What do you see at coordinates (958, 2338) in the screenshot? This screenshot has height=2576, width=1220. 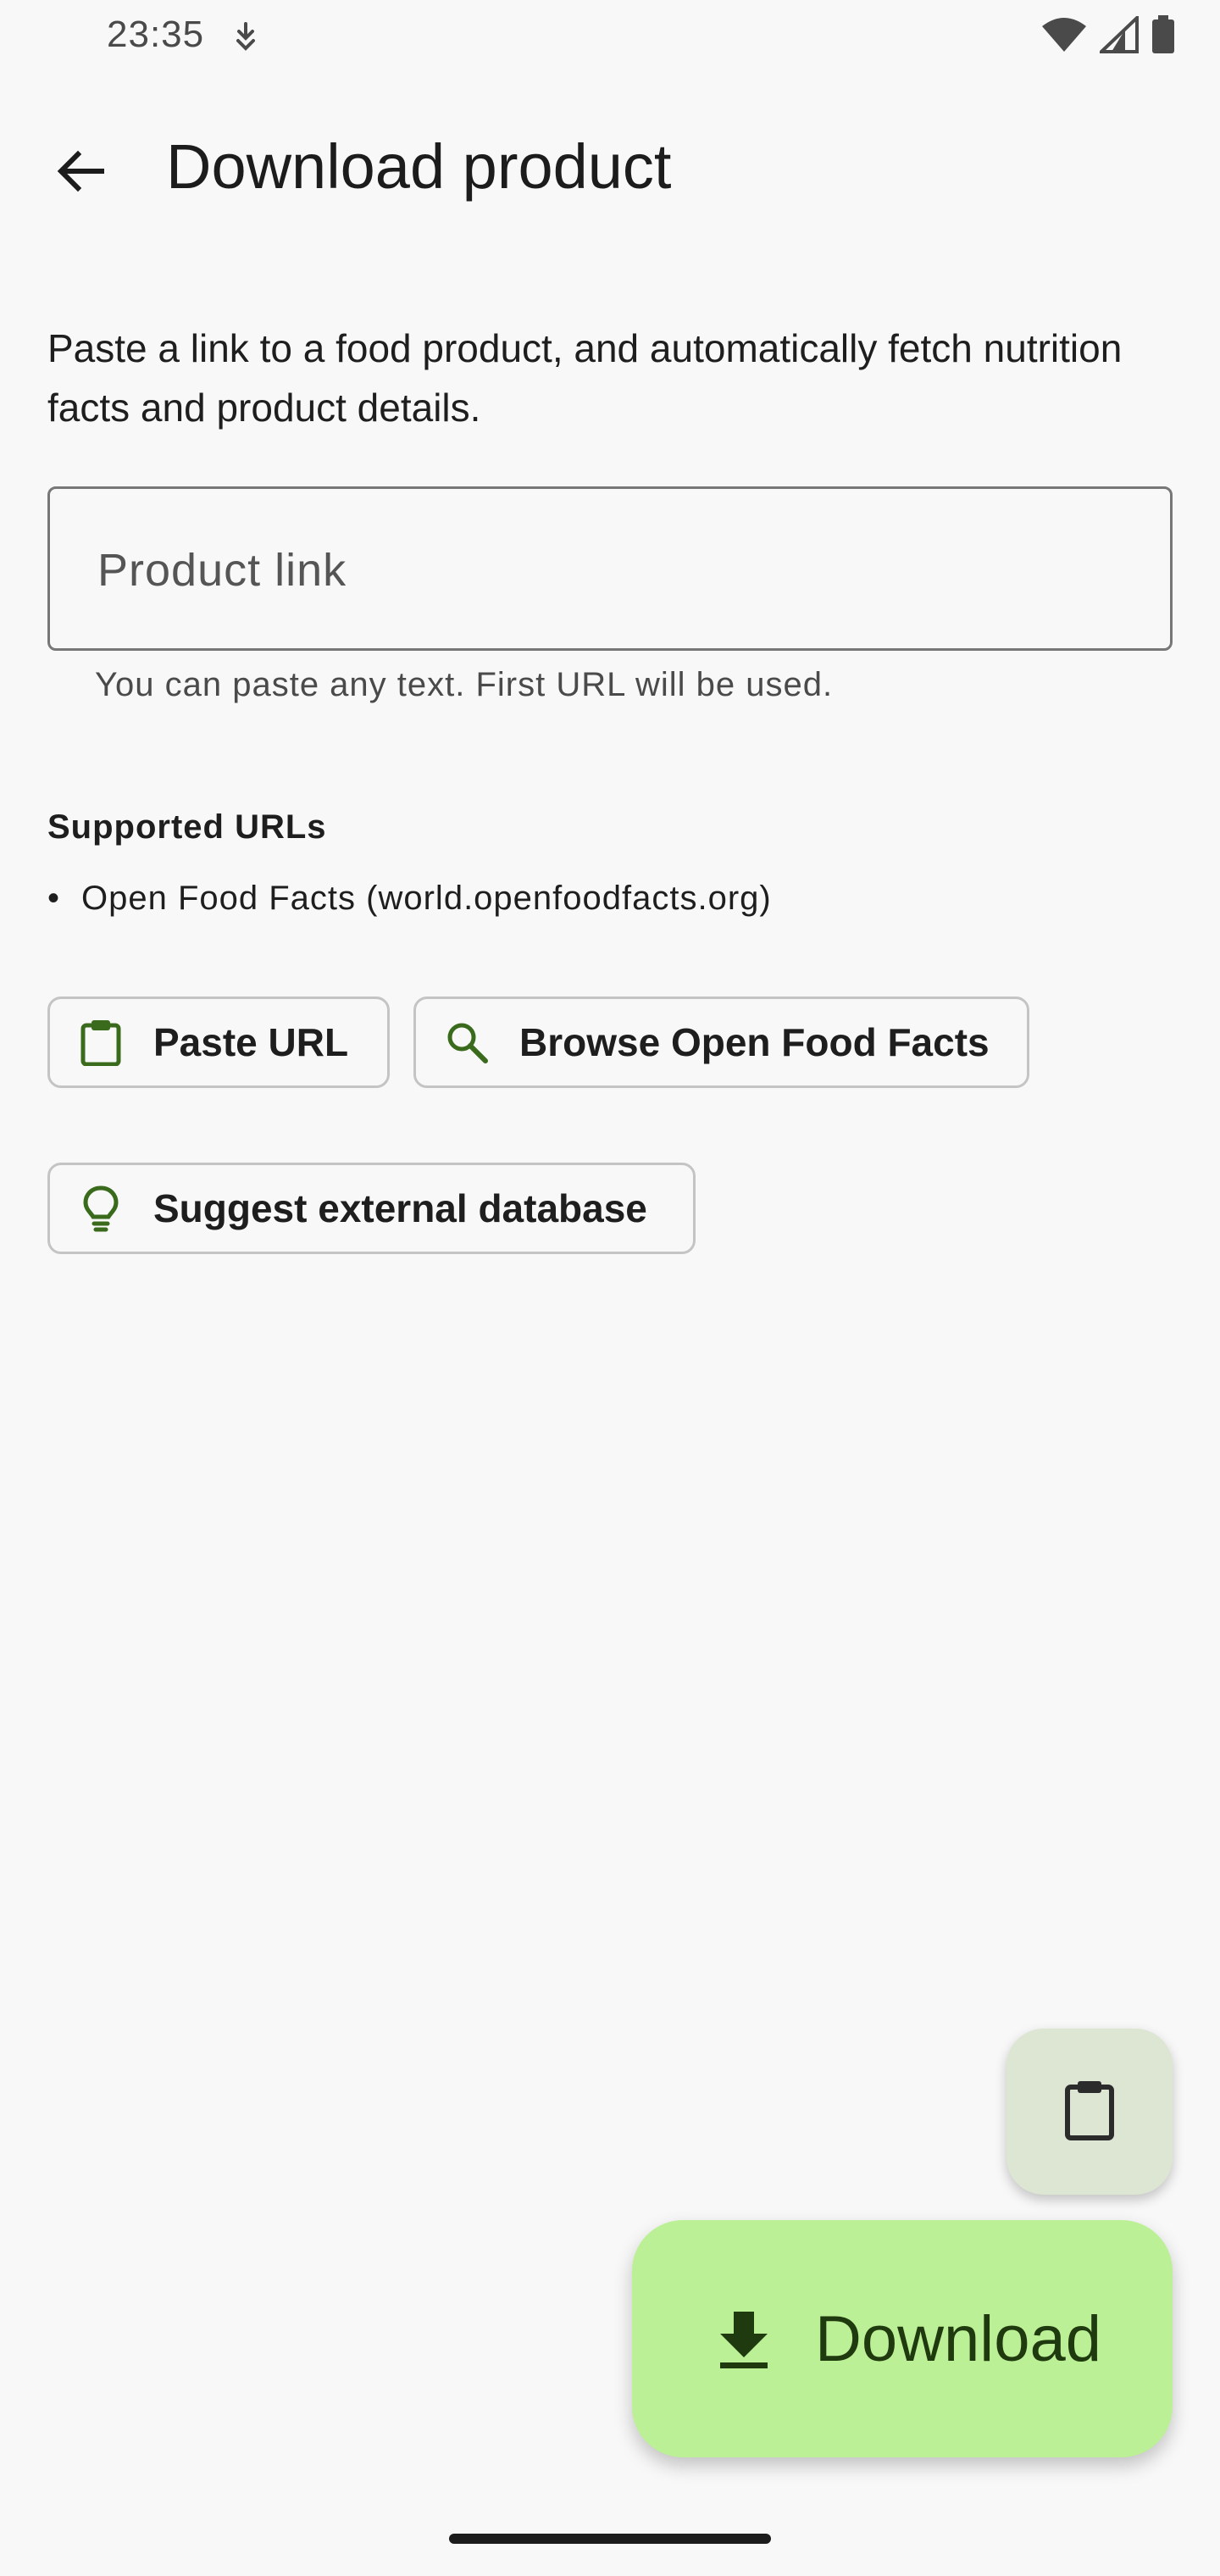 I see `download-label: Download` at bounding box center [958, 2338].